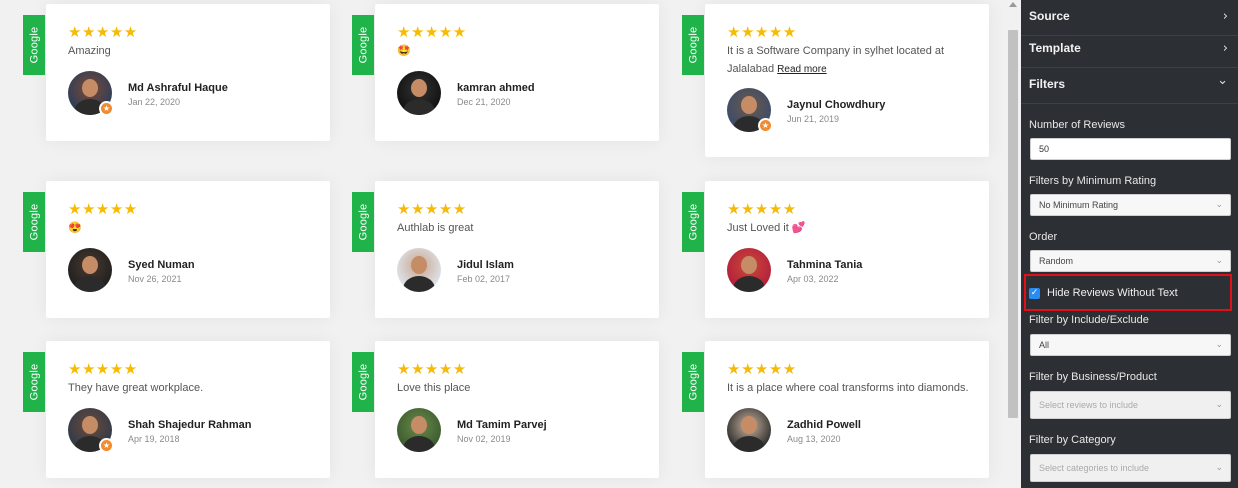  Describe the element at coordinates (1130, 205) in the screenshot. I see `min-rating-select: No Minimum Rating ⌄` at that location.